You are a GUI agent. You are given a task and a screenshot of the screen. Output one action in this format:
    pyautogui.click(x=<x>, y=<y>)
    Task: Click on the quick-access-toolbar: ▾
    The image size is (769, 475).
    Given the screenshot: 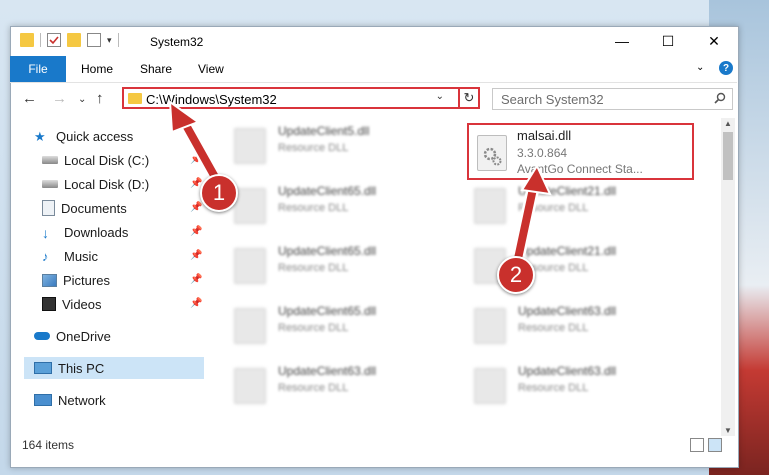 What is the action you would take?
    pyautogui.click(x=69, y=40)
    